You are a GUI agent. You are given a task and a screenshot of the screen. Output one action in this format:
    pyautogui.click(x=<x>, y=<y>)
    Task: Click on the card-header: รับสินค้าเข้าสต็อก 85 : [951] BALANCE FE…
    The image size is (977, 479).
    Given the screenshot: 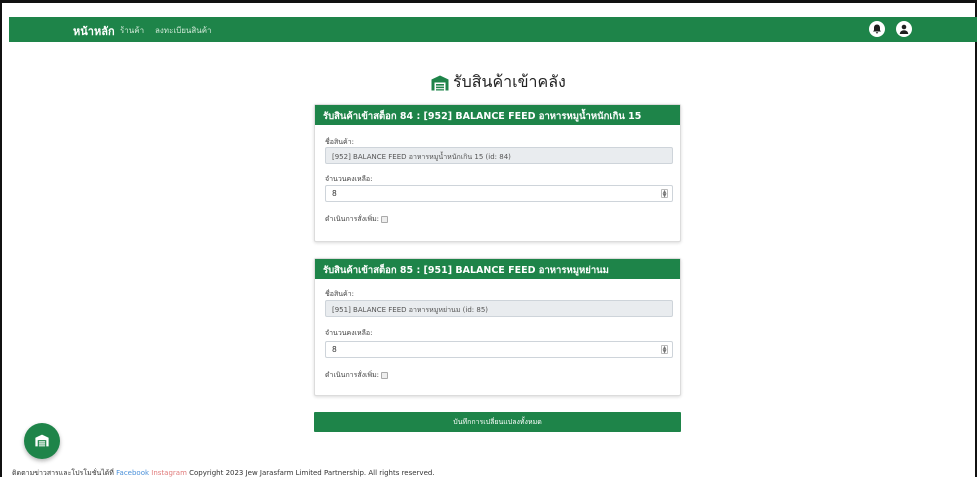 What is the action you would take?
    pyautogui.click(x=497, y=269)
    